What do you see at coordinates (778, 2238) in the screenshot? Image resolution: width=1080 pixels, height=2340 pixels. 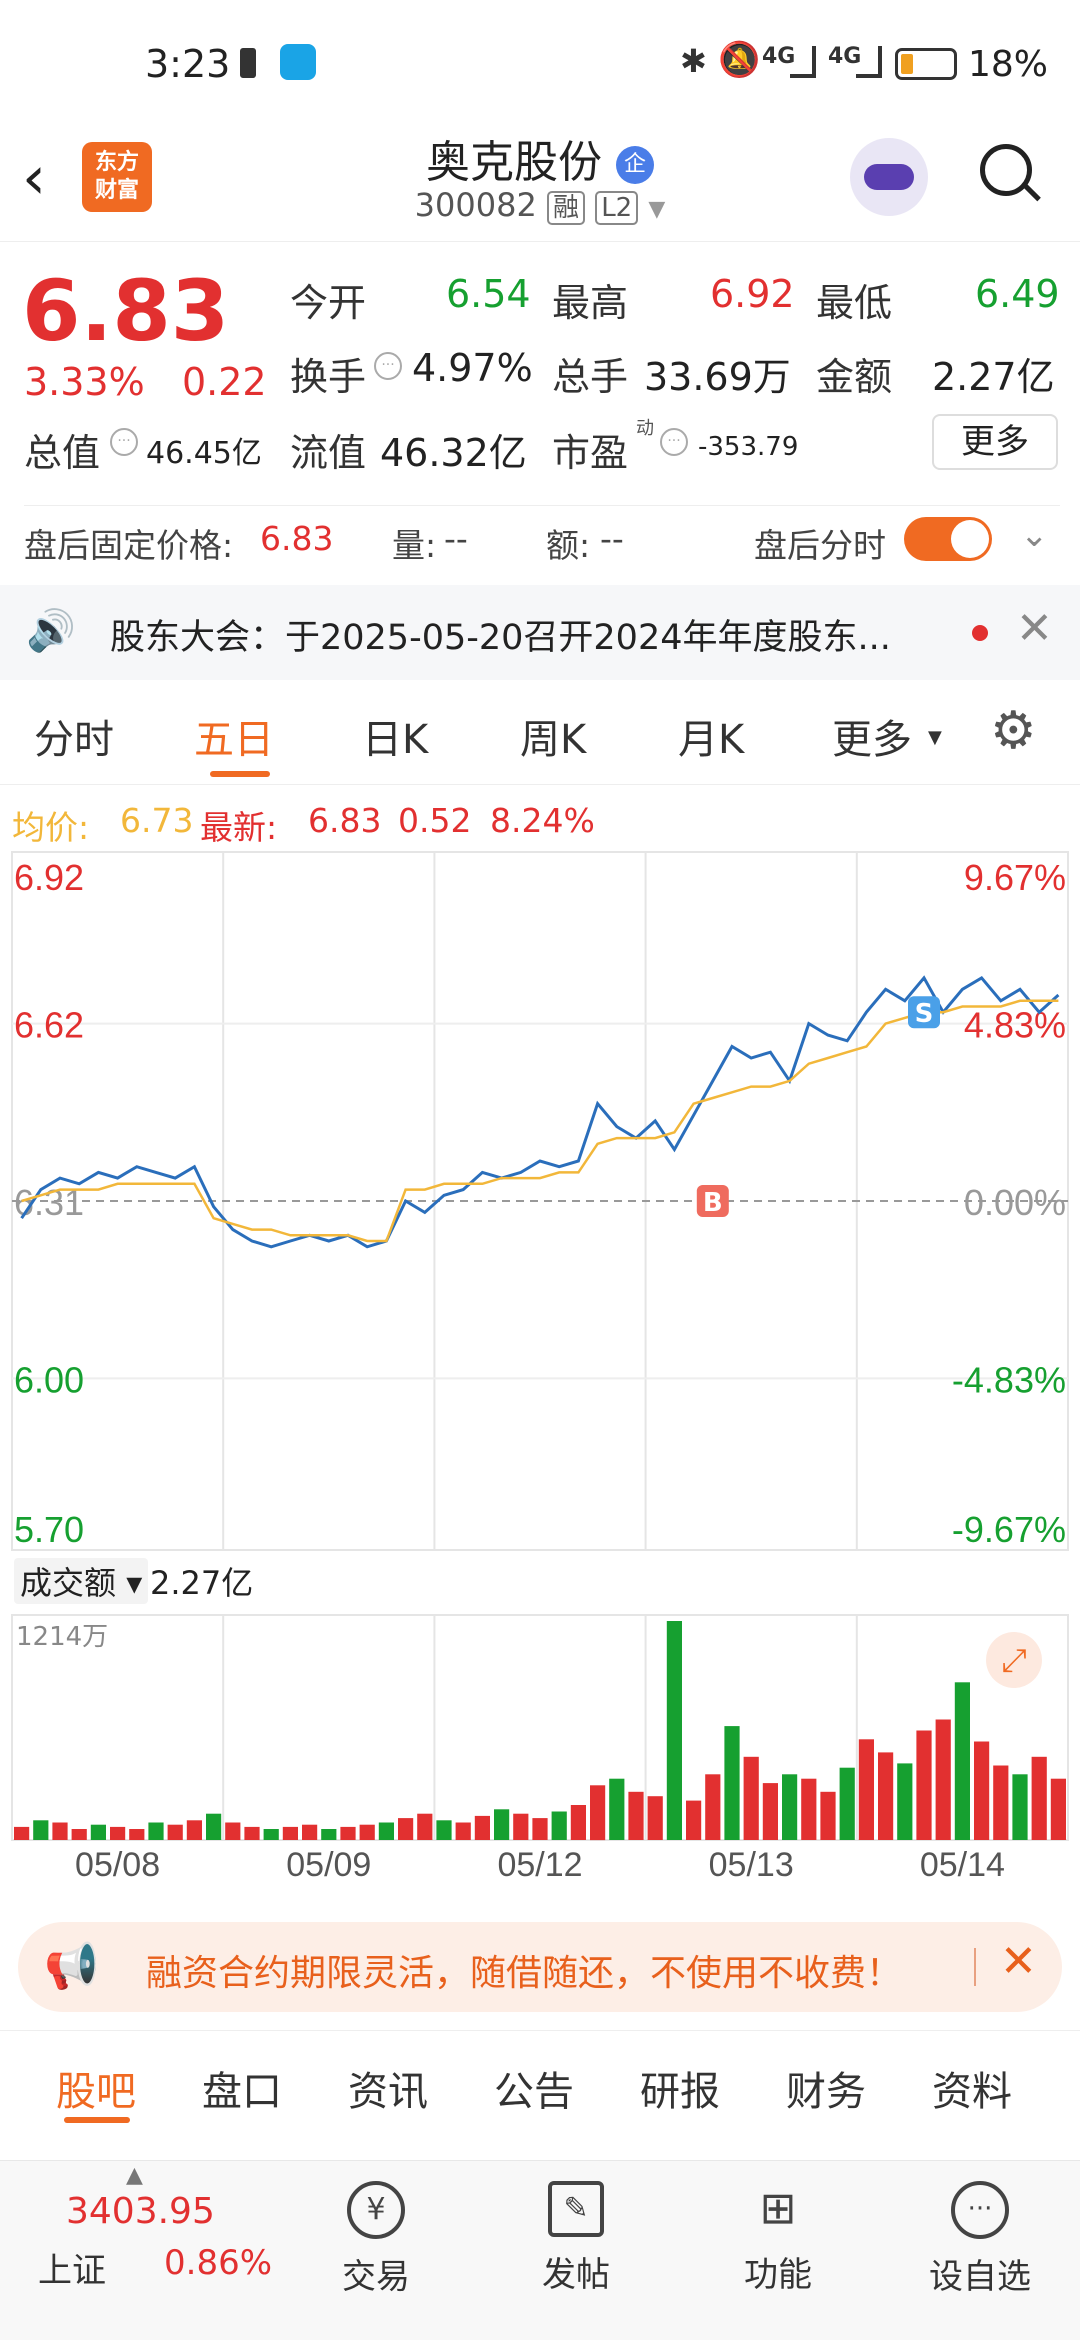 I see `functions-button: ⊞ 功能` at bounding box center [778, 2238].